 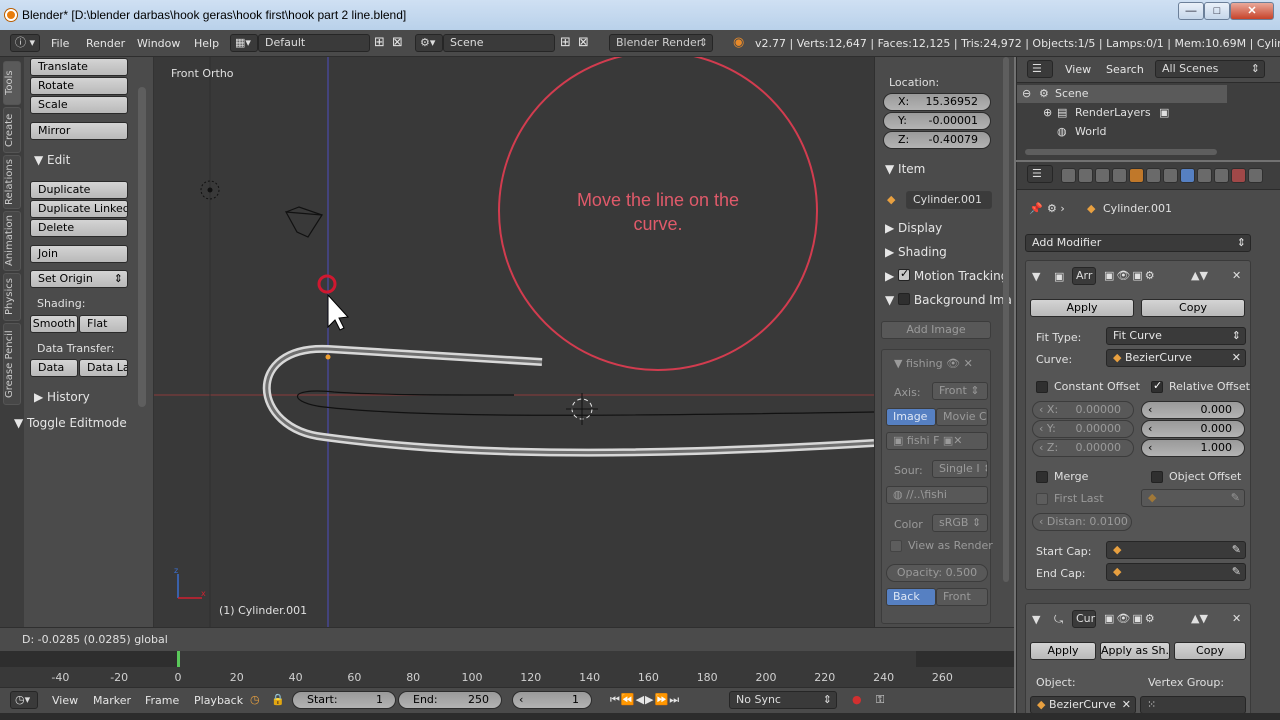 What do you see at coordinates (103, 324) in the screenshot?
I see `flat-button: Flat` at bounding box center [103, 324].